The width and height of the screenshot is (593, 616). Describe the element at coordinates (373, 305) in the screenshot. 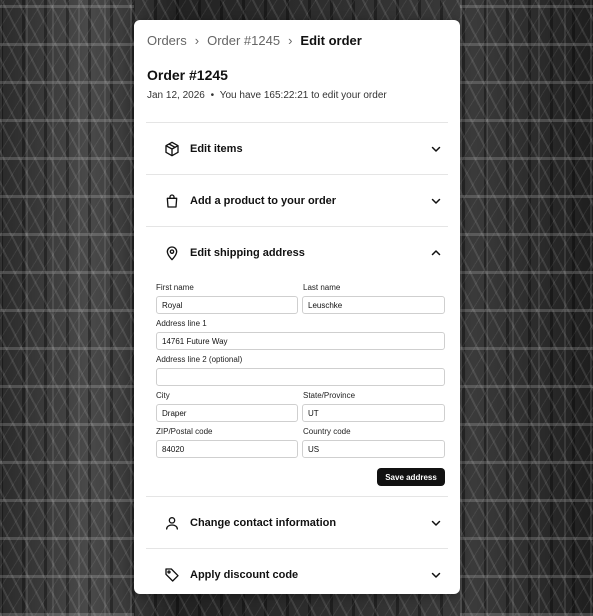

I see `last-name-input` at that location.